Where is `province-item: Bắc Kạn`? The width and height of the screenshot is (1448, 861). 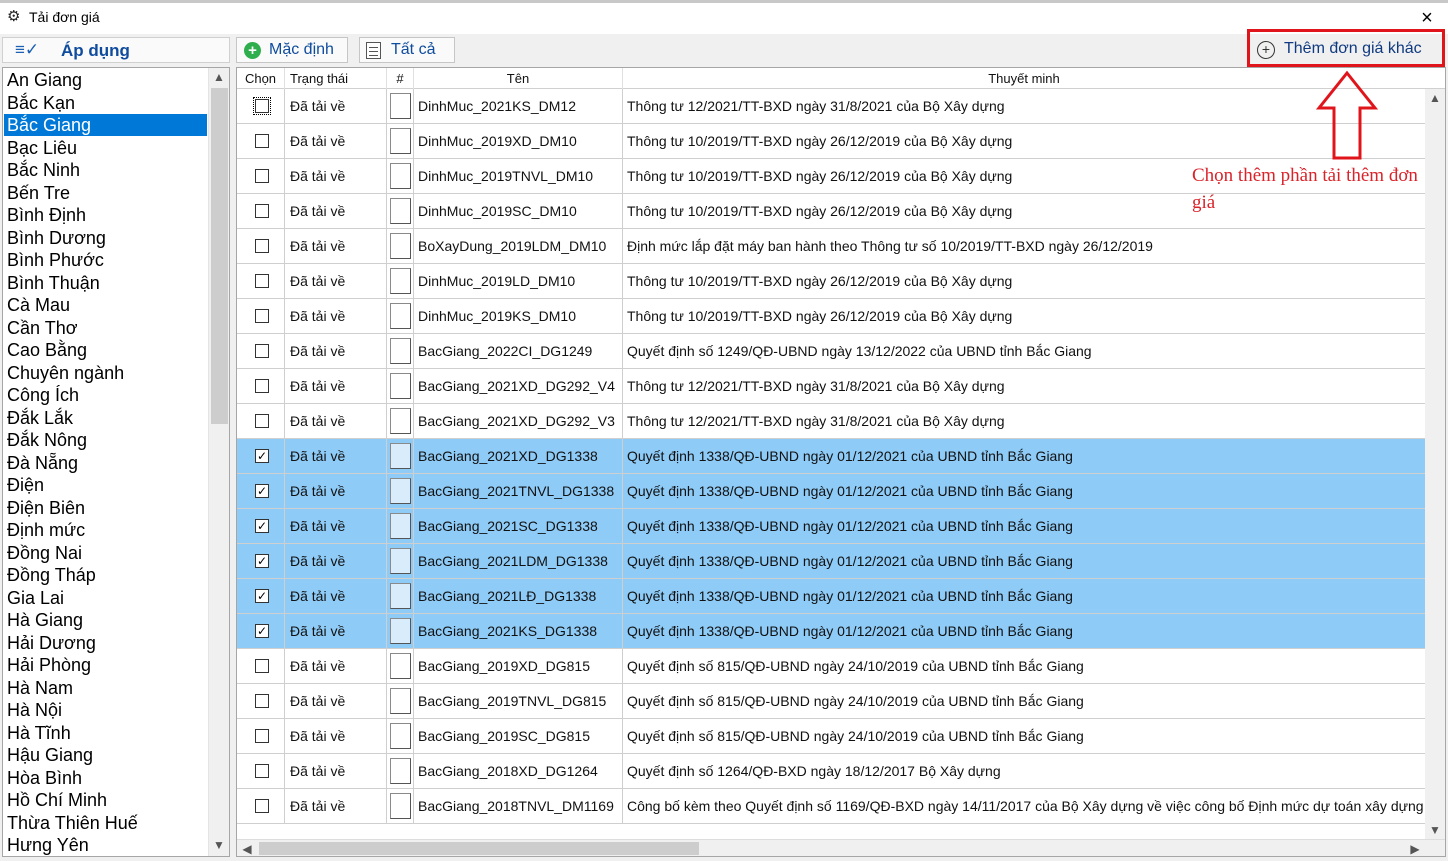 province-item: Bắc Kạn is located at coordinates (105, 103).